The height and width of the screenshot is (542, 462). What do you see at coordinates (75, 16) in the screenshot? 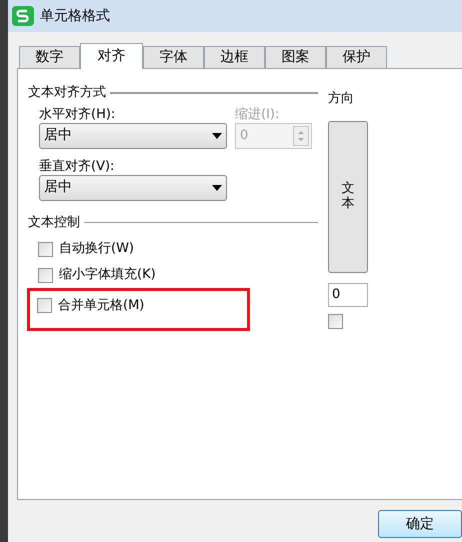
I see `window-title: 单元格格式` at bounding box center [75, 16].